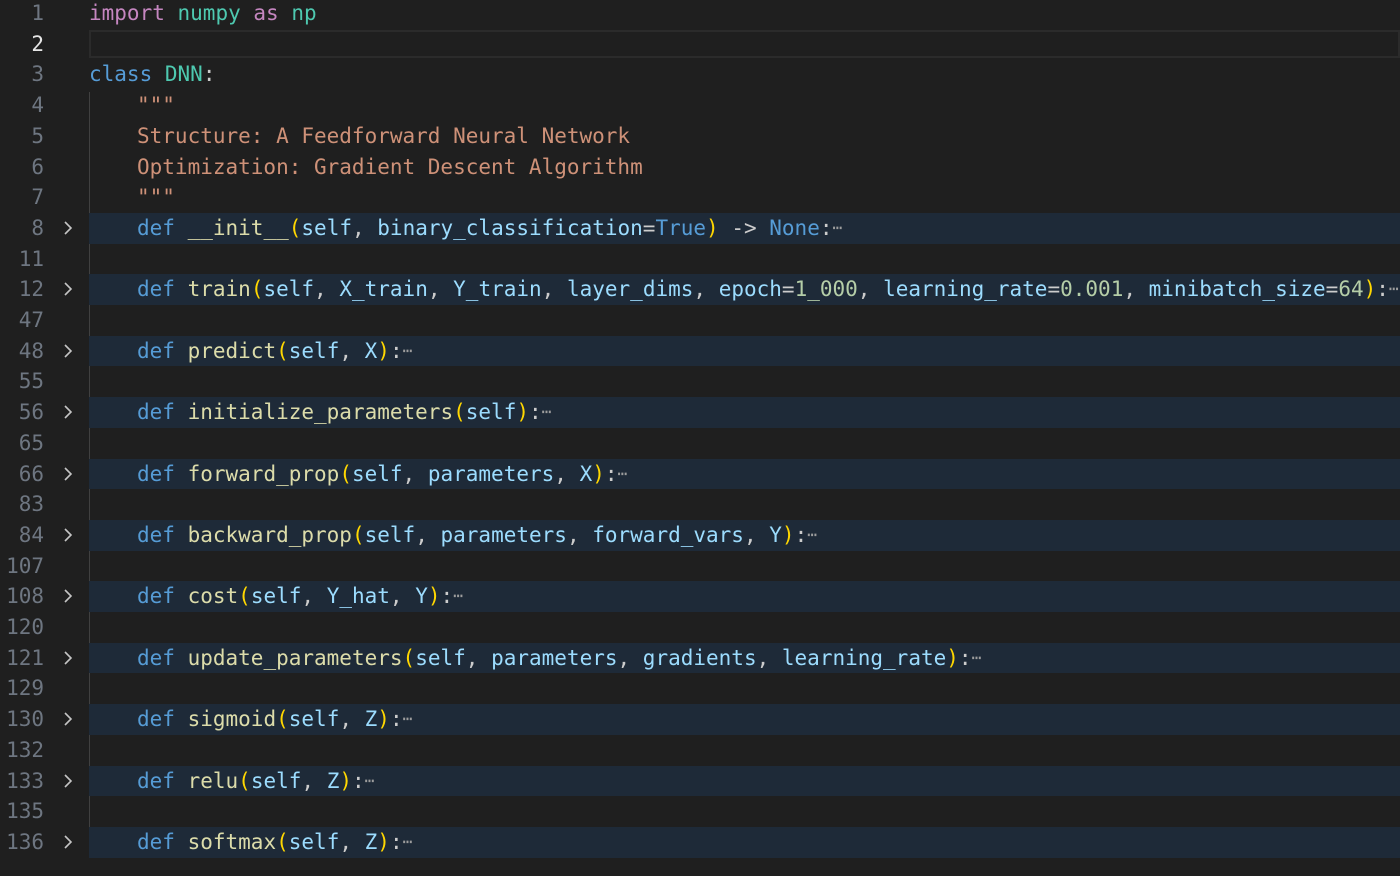 The width and height of the screenshot is (1400, 876). I want to click on code-text: import numpy as np, so click(744, 14).